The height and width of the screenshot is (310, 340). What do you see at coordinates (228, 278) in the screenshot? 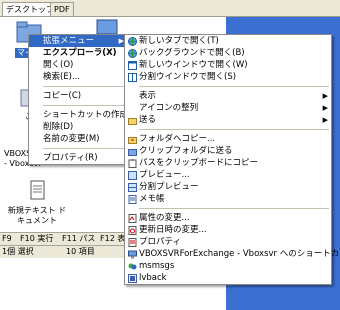
I see `submenu-item-21: lvback` at bounding box center [228, 278].